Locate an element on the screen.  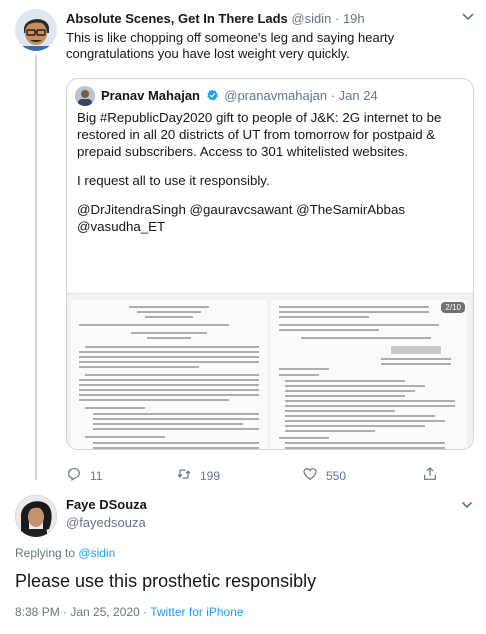
thread-line is located at coordinates (36, 267).